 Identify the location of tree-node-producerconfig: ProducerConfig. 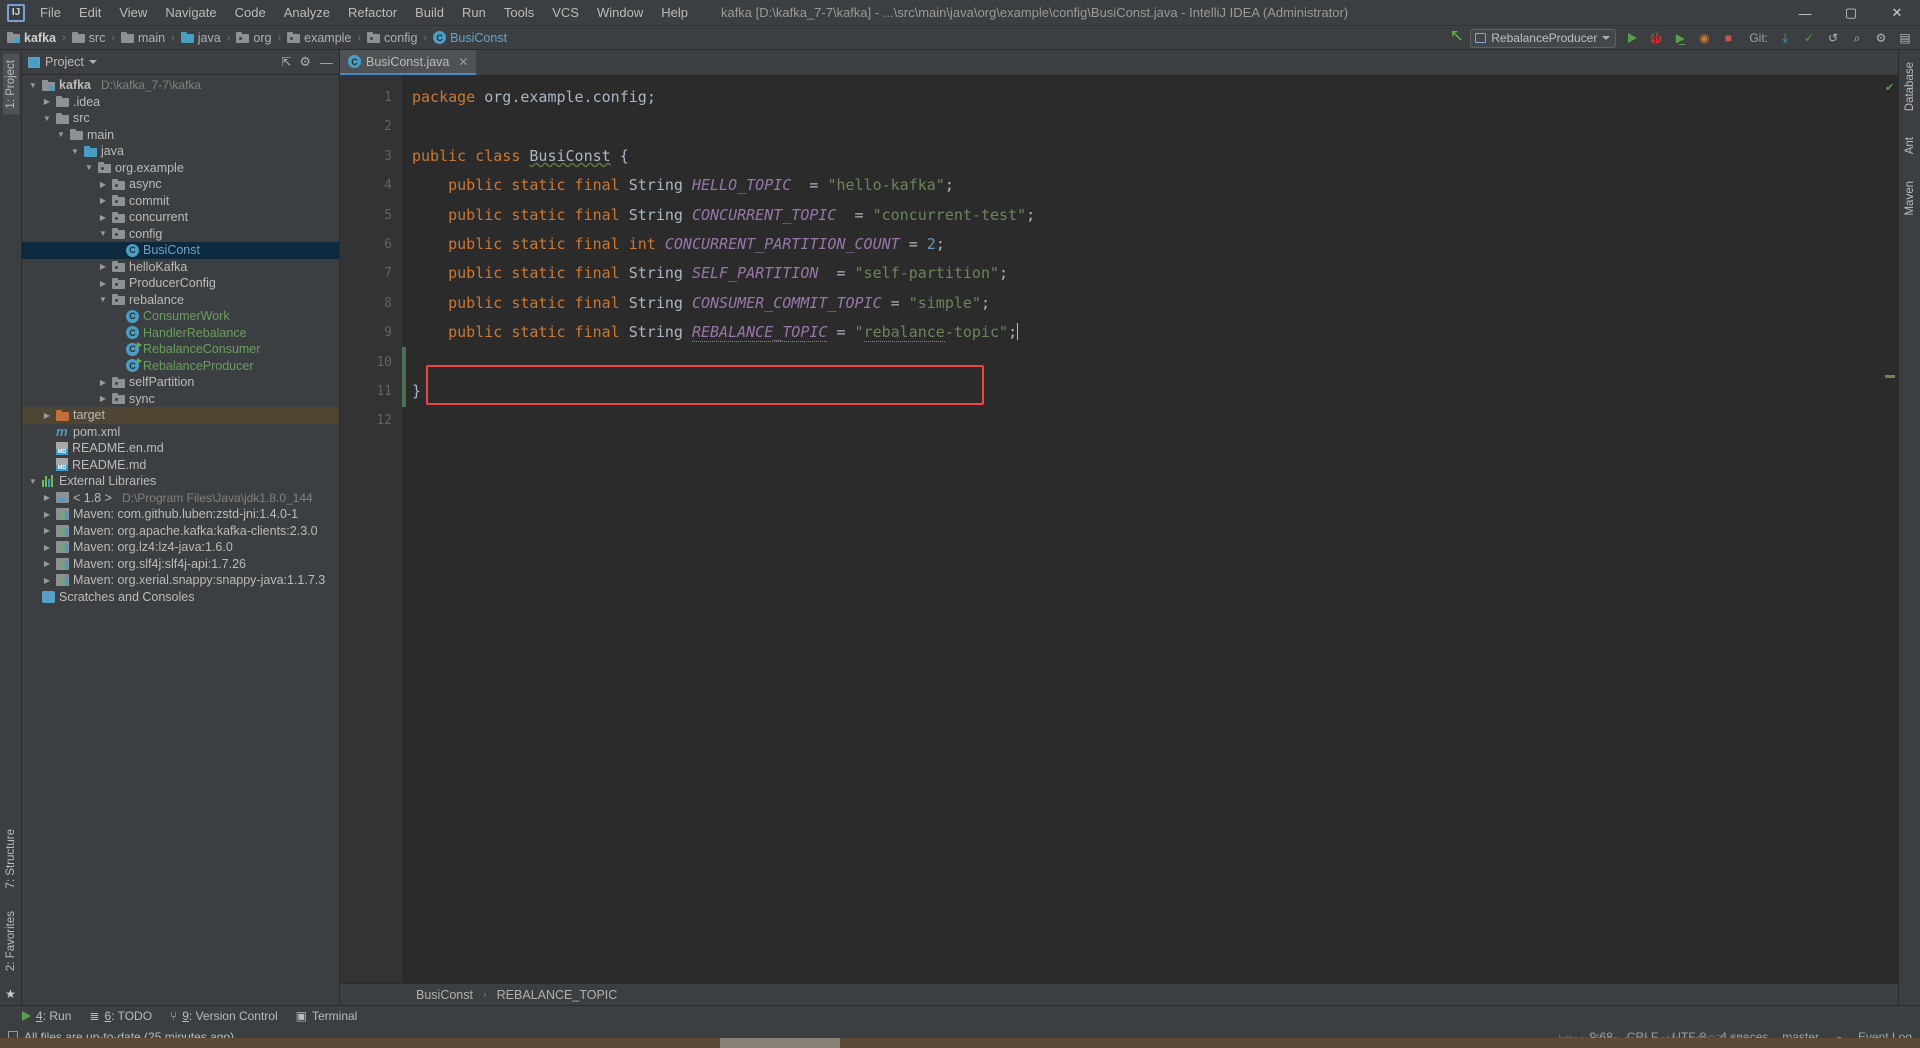
(180, 283).